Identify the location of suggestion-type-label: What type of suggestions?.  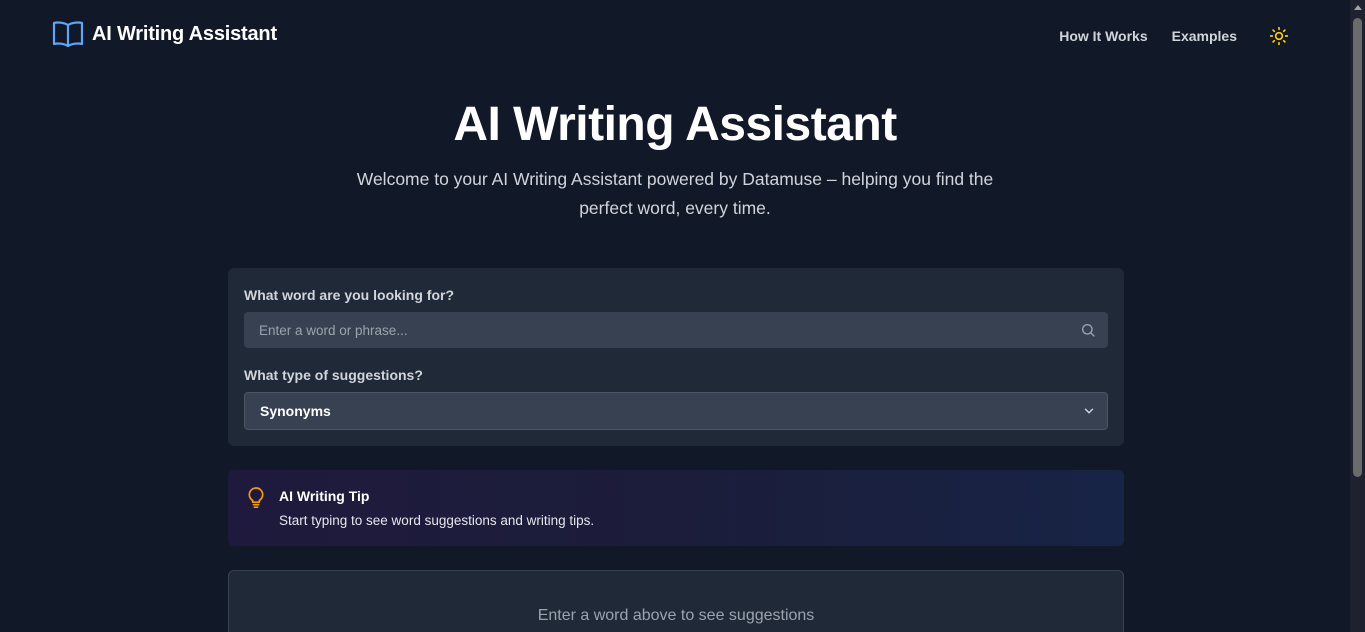
(333, 375).